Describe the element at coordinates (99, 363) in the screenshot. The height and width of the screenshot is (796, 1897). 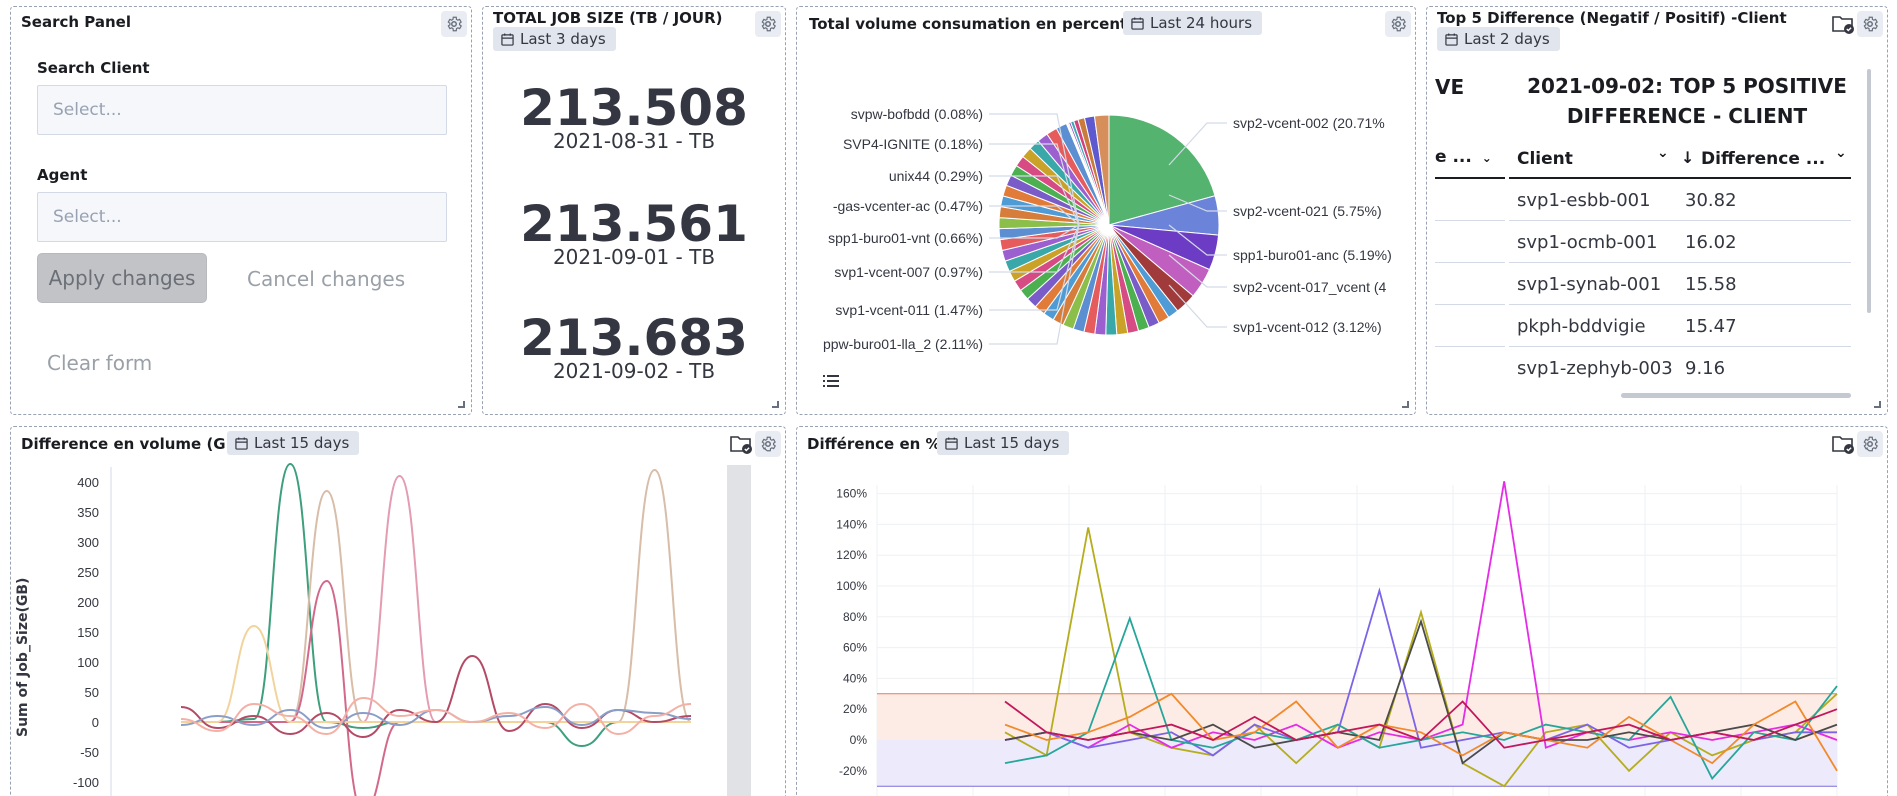
I see `clear-form-button: Clear form` at that location.